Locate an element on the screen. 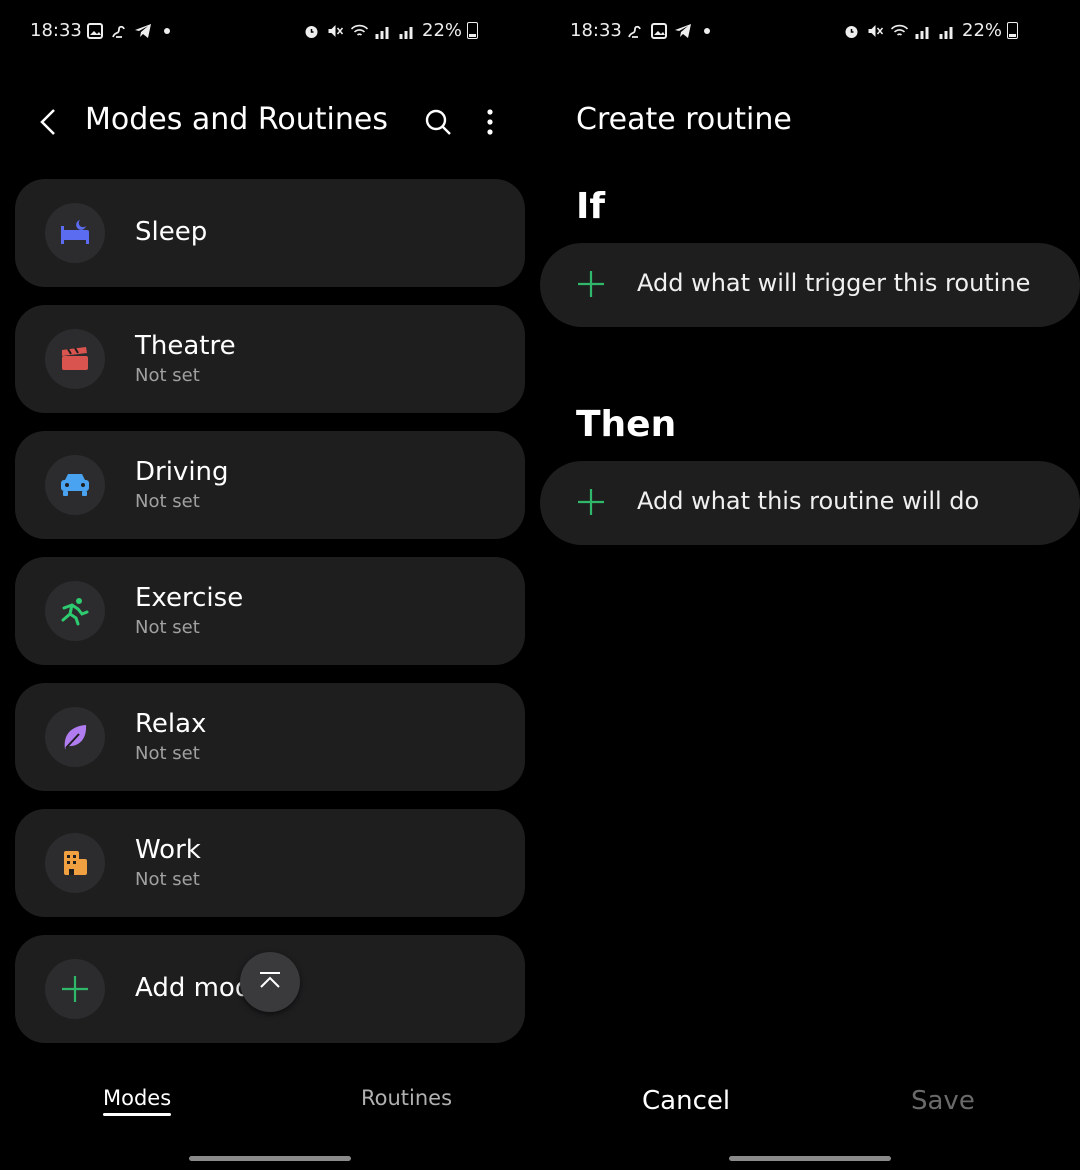 Image resolution: width=1080 pixels, height=1170 pixels. add-trigger-button: Add what will trigger this routine is located at coordinates (810, 285).